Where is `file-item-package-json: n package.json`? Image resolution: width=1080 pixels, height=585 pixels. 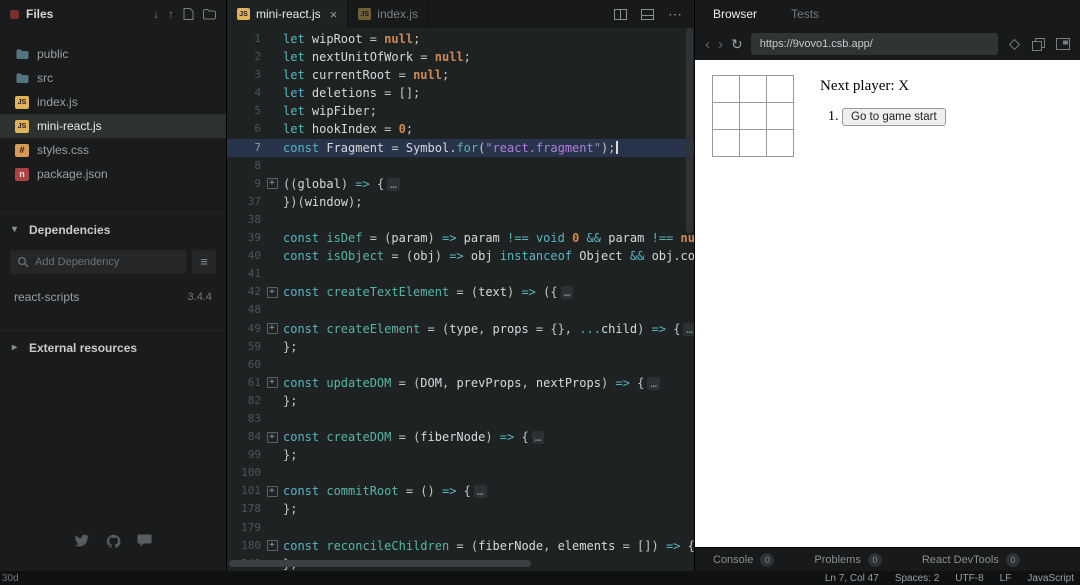 file-item-package-json: n package.json is located at coordinates (113, 174).